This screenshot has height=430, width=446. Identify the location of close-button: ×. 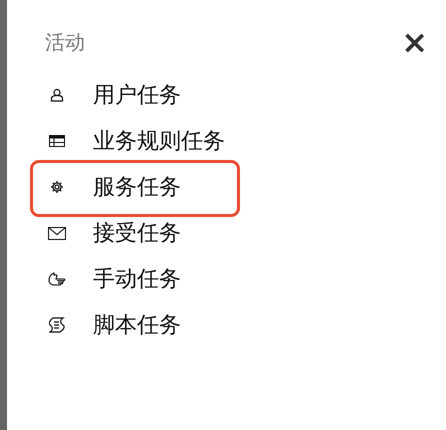
(414, 42).